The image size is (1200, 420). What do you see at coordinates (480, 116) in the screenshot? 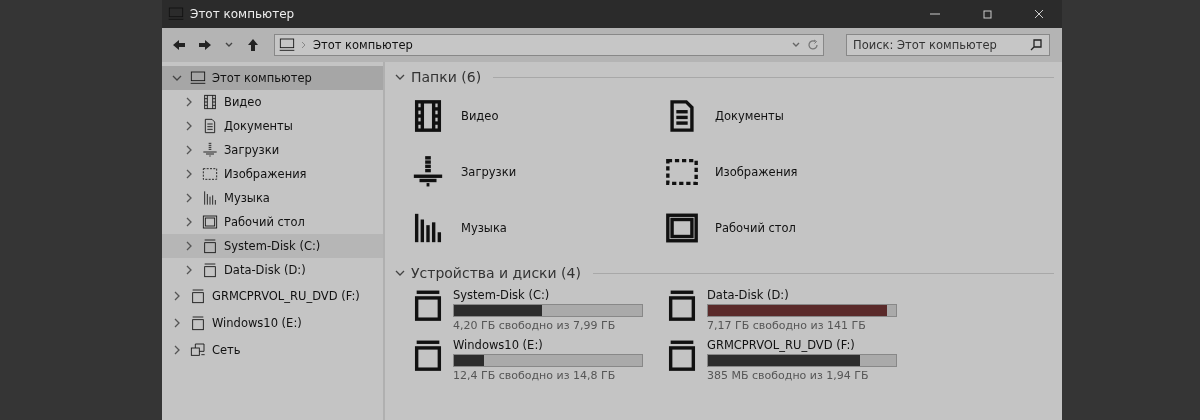
I see `folder-label: Видео` at bounding box center [480, 116].